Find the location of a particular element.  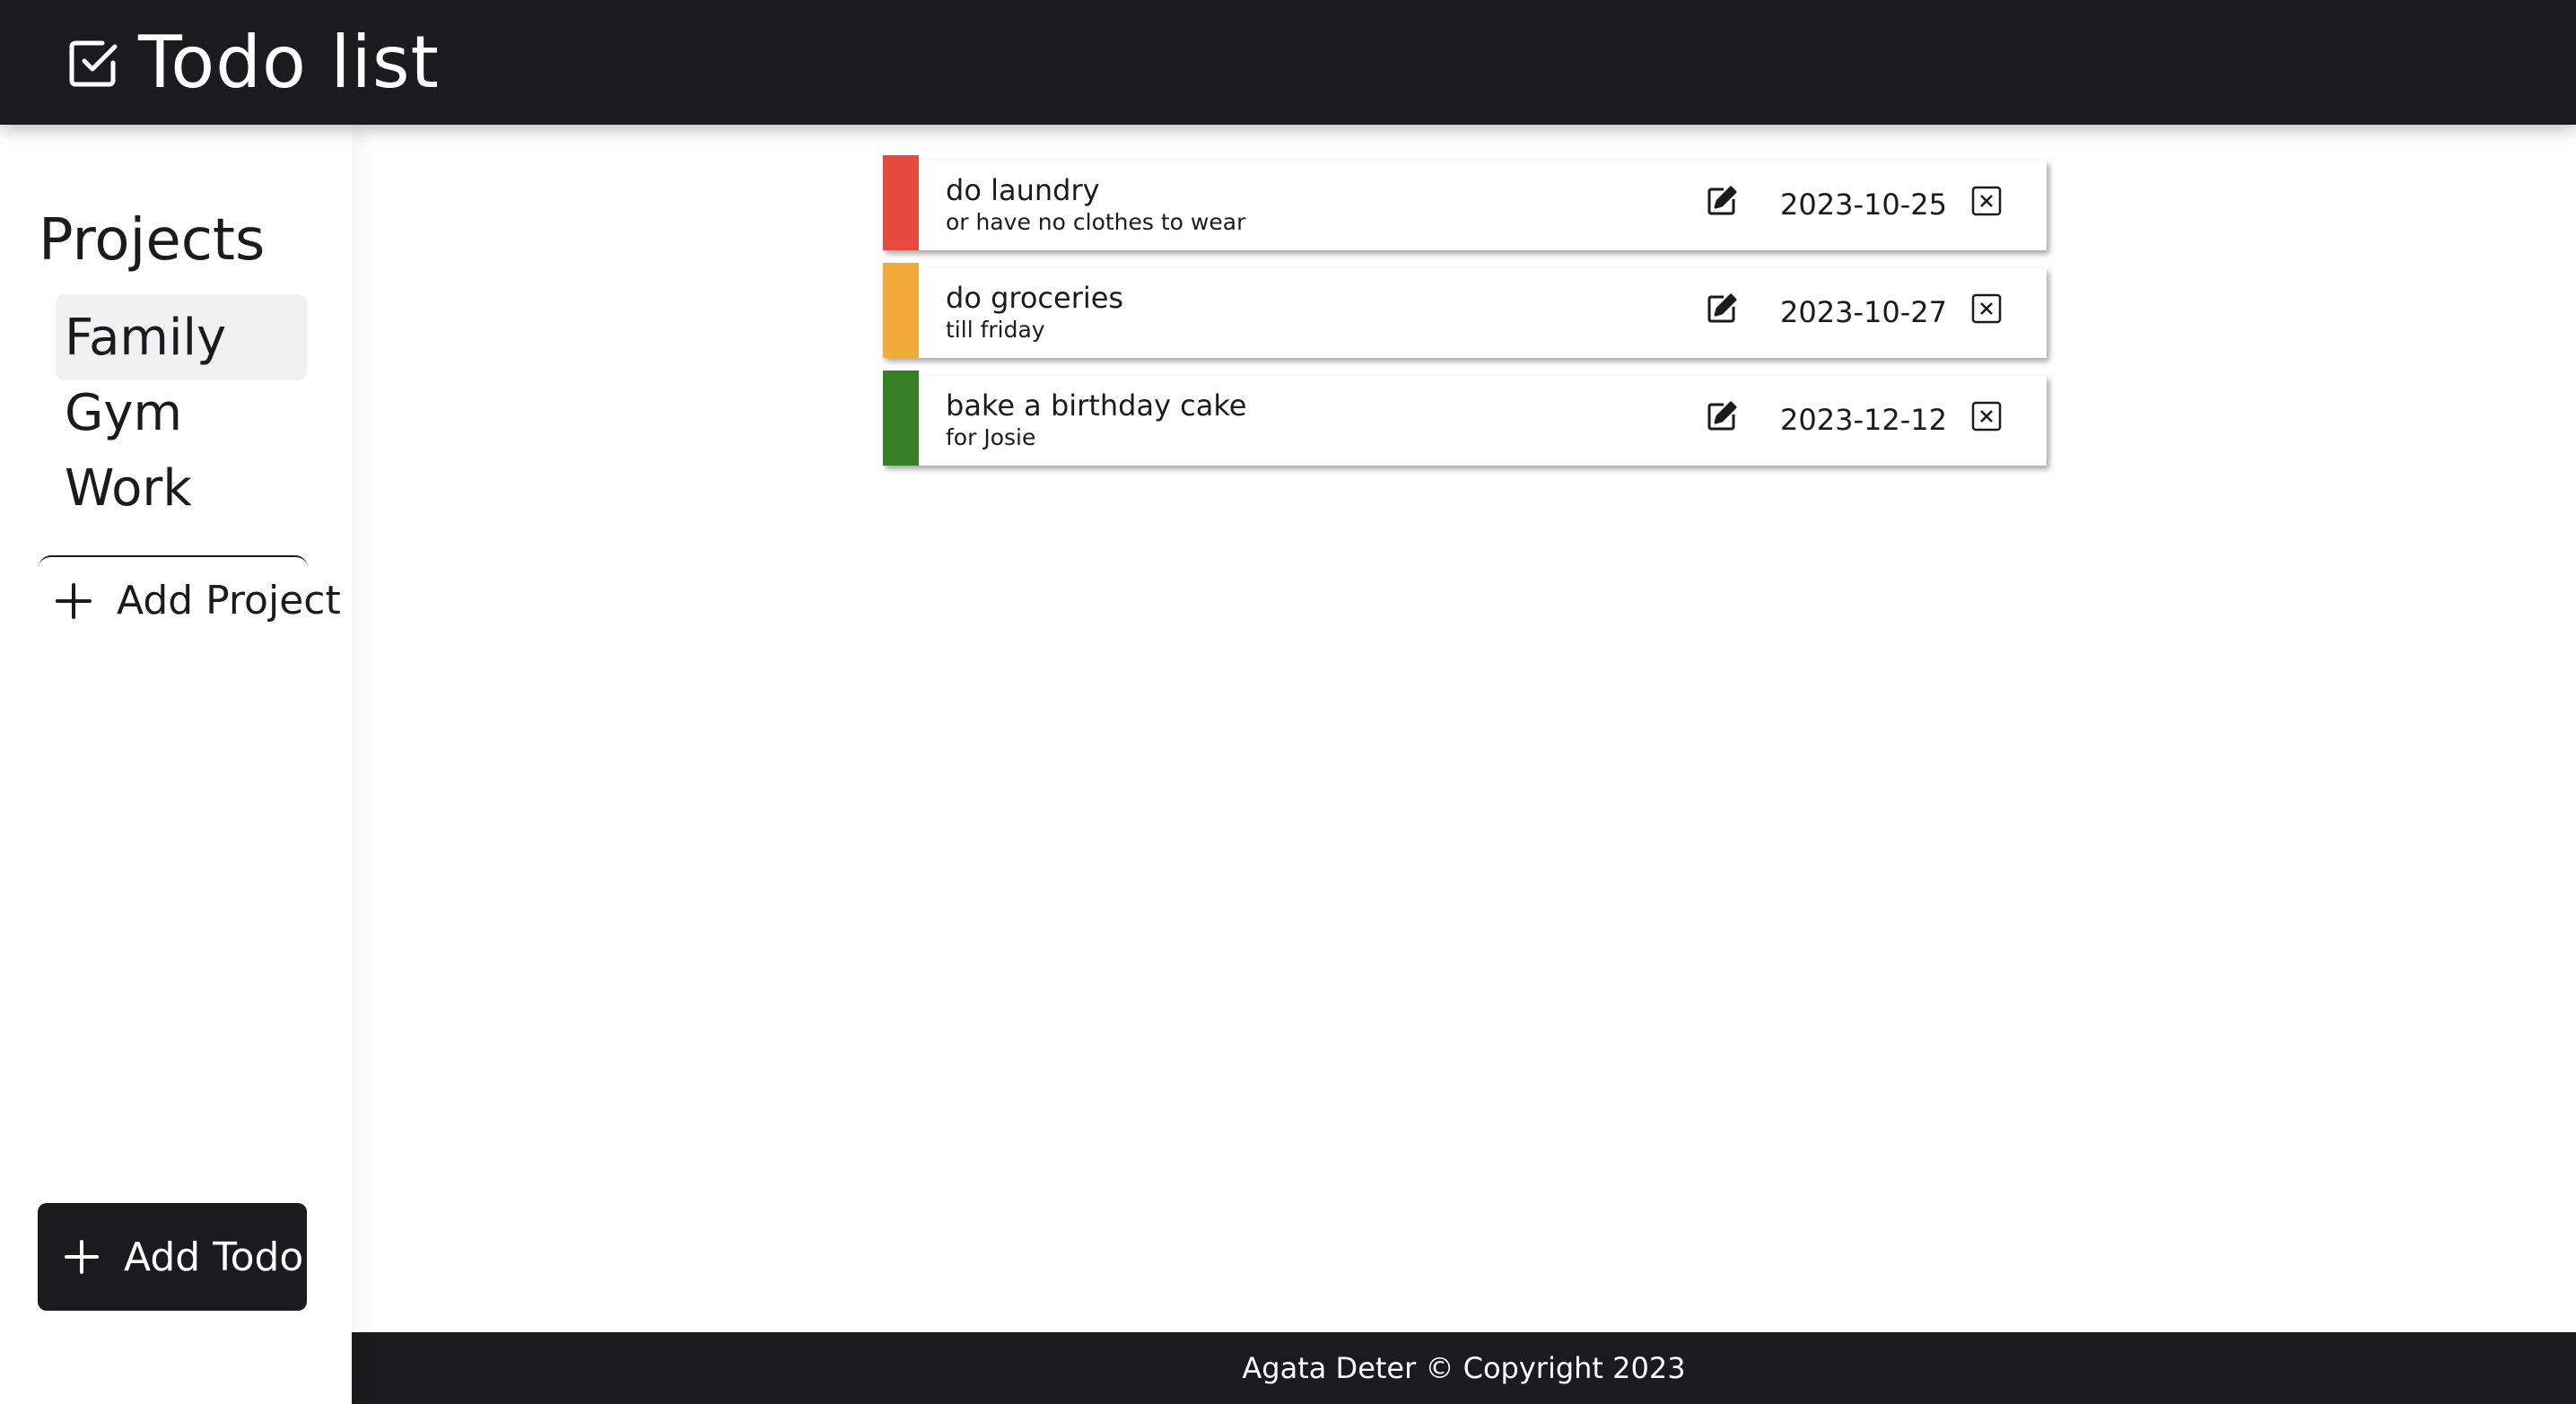

todo-due-date: 2023-12-12 is located at coordinates (1864, 420).